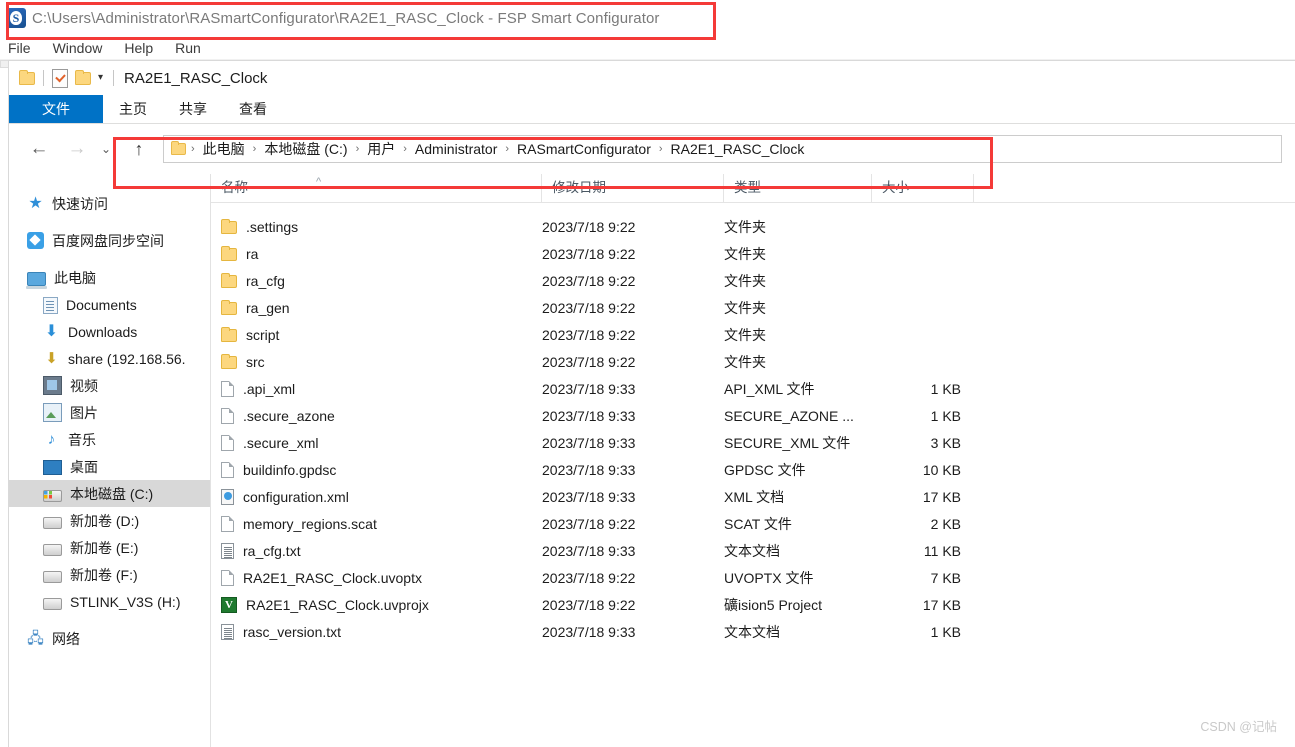  Describe the element at coordinates (109, 385) in the screenshot. I see `sidebar-item-videos: 视频` at that location.